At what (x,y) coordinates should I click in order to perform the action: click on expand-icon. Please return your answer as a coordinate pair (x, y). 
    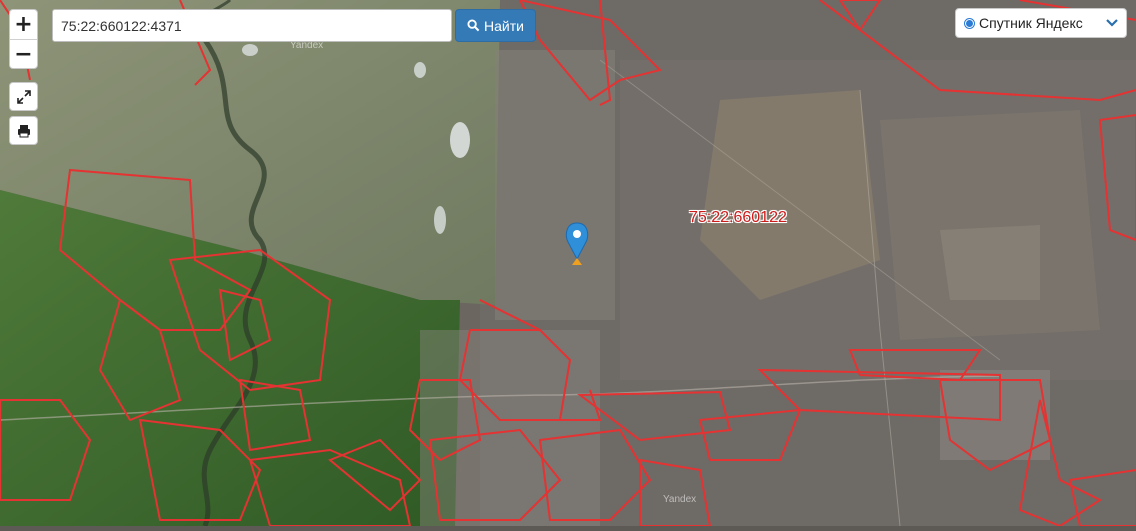
    Looking at the image, I should click on (23, 96).